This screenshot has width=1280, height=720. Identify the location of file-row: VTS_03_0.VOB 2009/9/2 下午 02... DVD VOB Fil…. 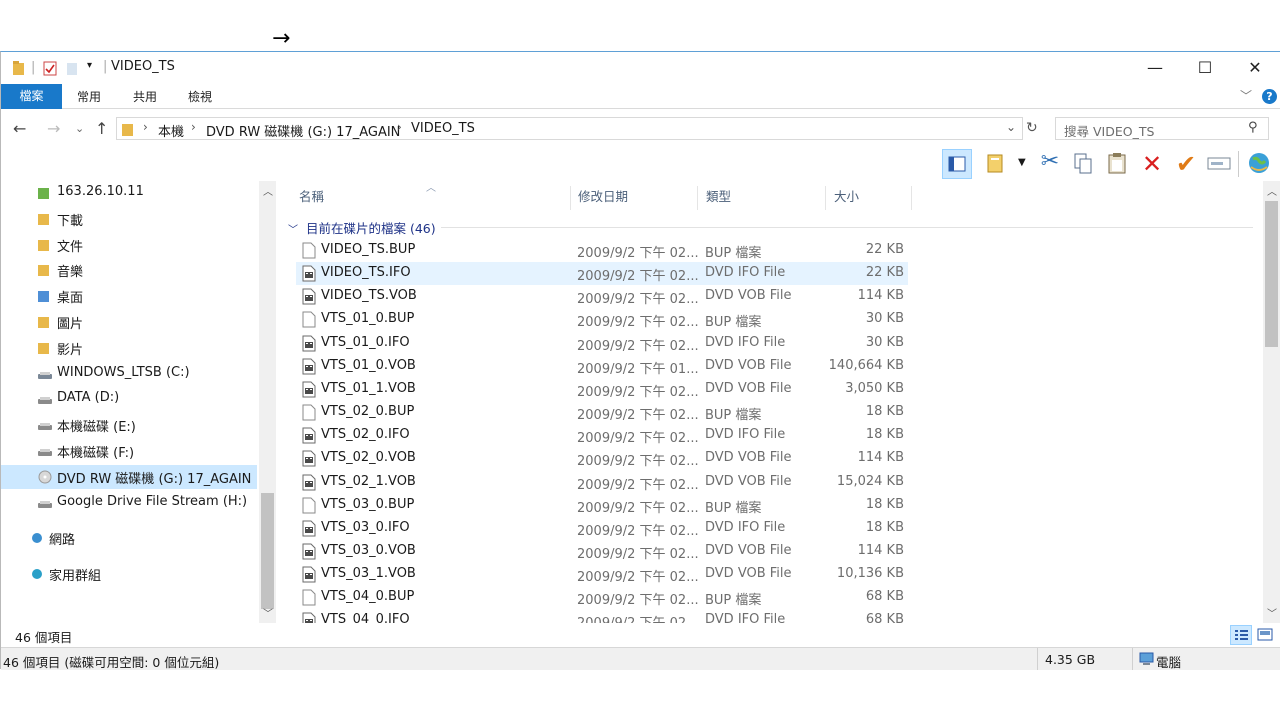
(602, 551).